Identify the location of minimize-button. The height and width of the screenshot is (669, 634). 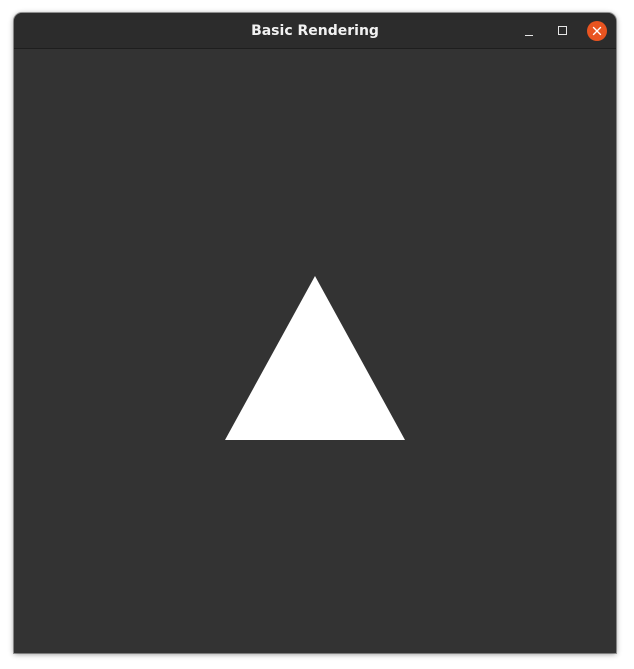
(529, 31).